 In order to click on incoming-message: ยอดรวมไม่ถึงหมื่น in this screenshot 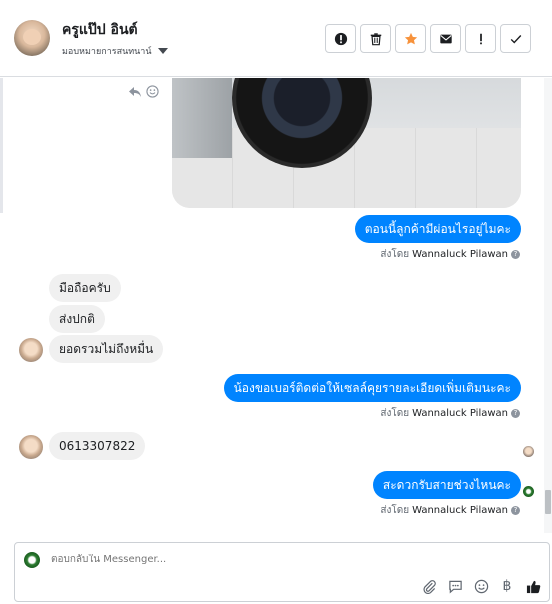, I will do `click(106, 349)`.